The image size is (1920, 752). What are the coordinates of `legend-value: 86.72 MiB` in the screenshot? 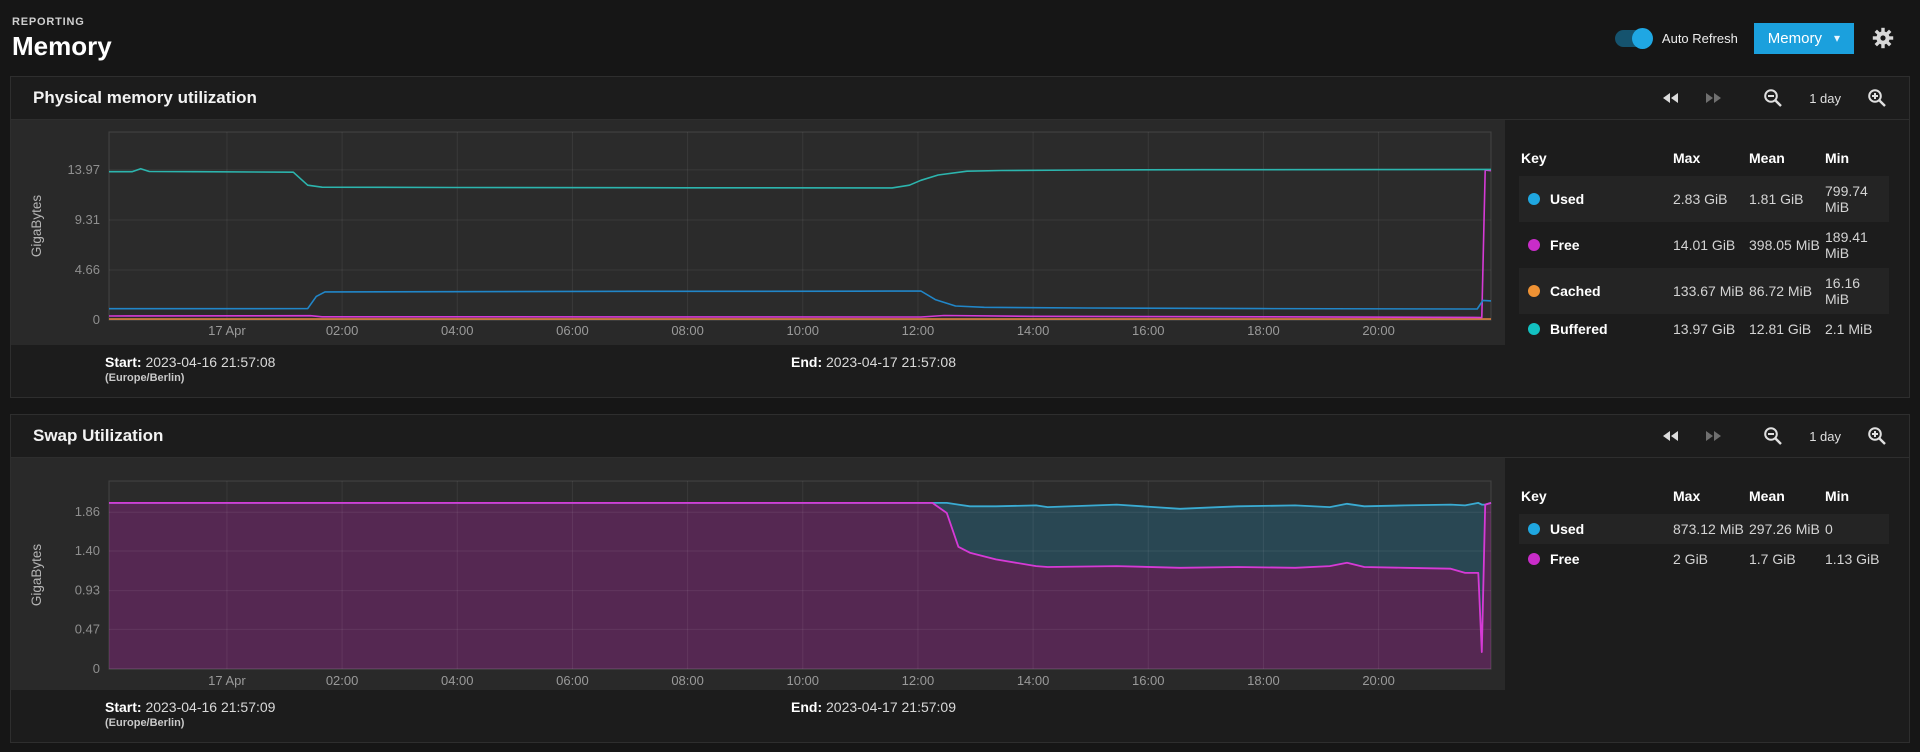 It's located at (1785, 291).